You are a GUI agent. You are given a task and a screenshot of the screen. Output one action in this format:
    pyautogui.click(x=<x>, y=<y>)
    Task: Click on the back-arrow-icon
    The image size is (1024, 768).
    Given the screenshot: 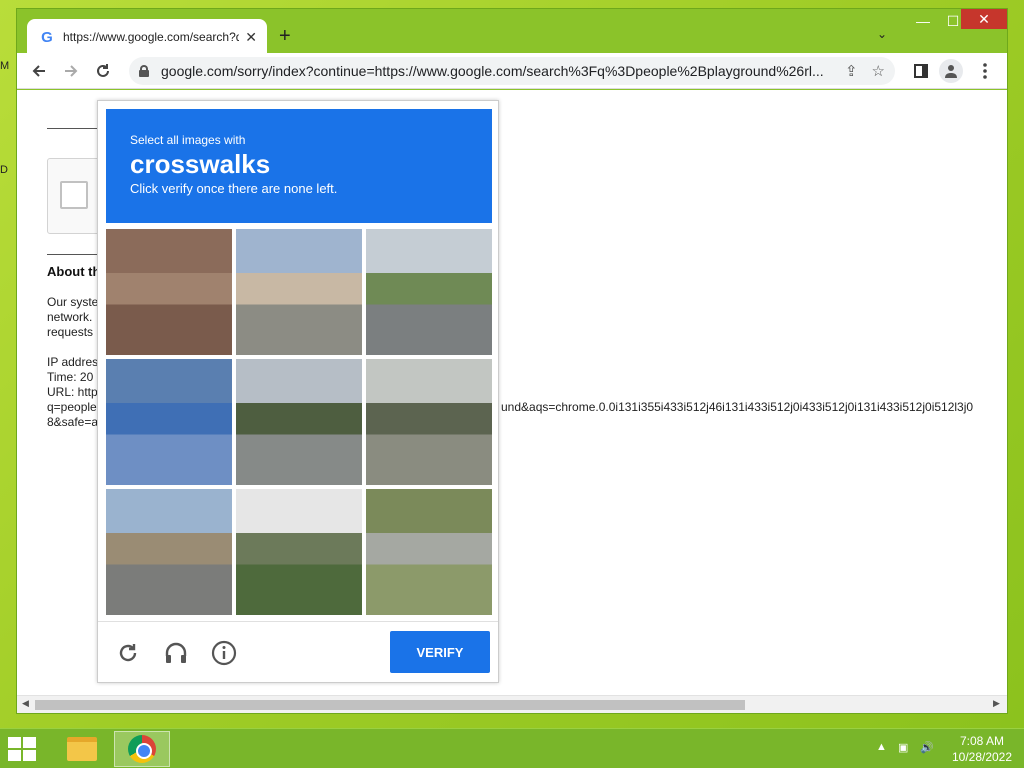 What is the action you would take?
    pyautogui.click(x=39, y=71)
    